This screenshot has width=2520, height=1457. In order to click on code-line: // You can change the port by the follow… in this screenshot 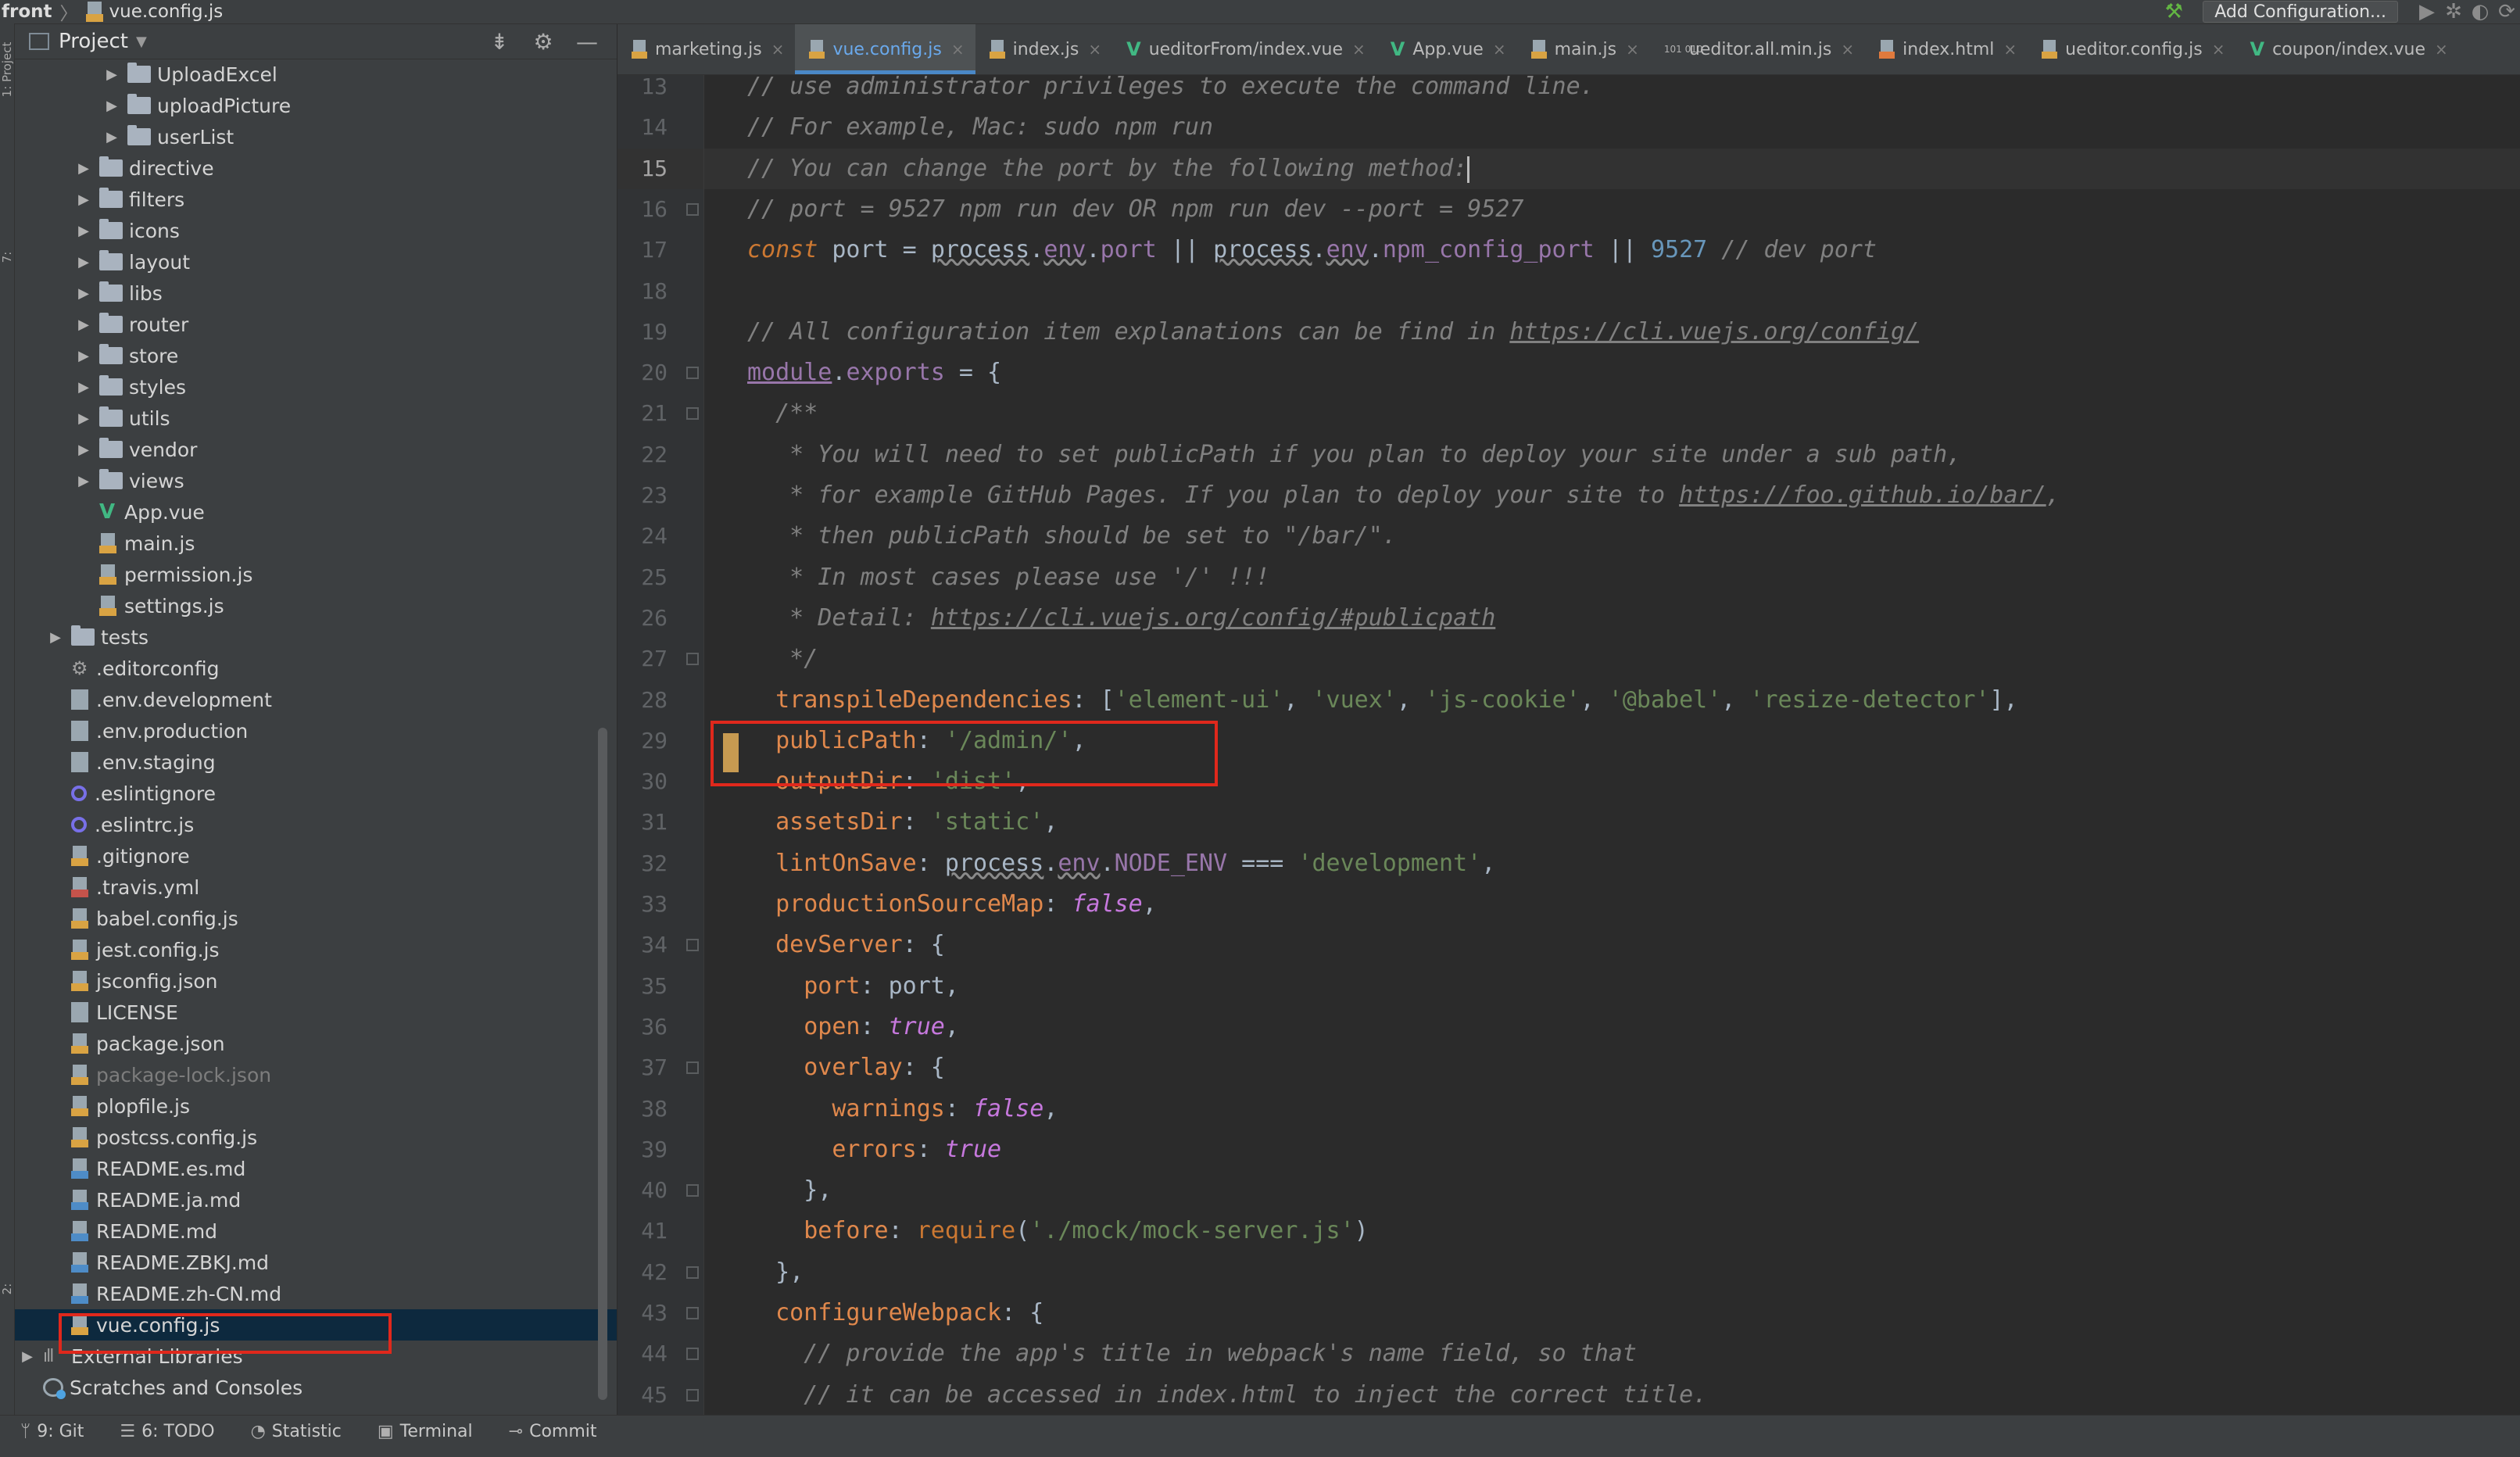, I will do `click(1108, 169)`.